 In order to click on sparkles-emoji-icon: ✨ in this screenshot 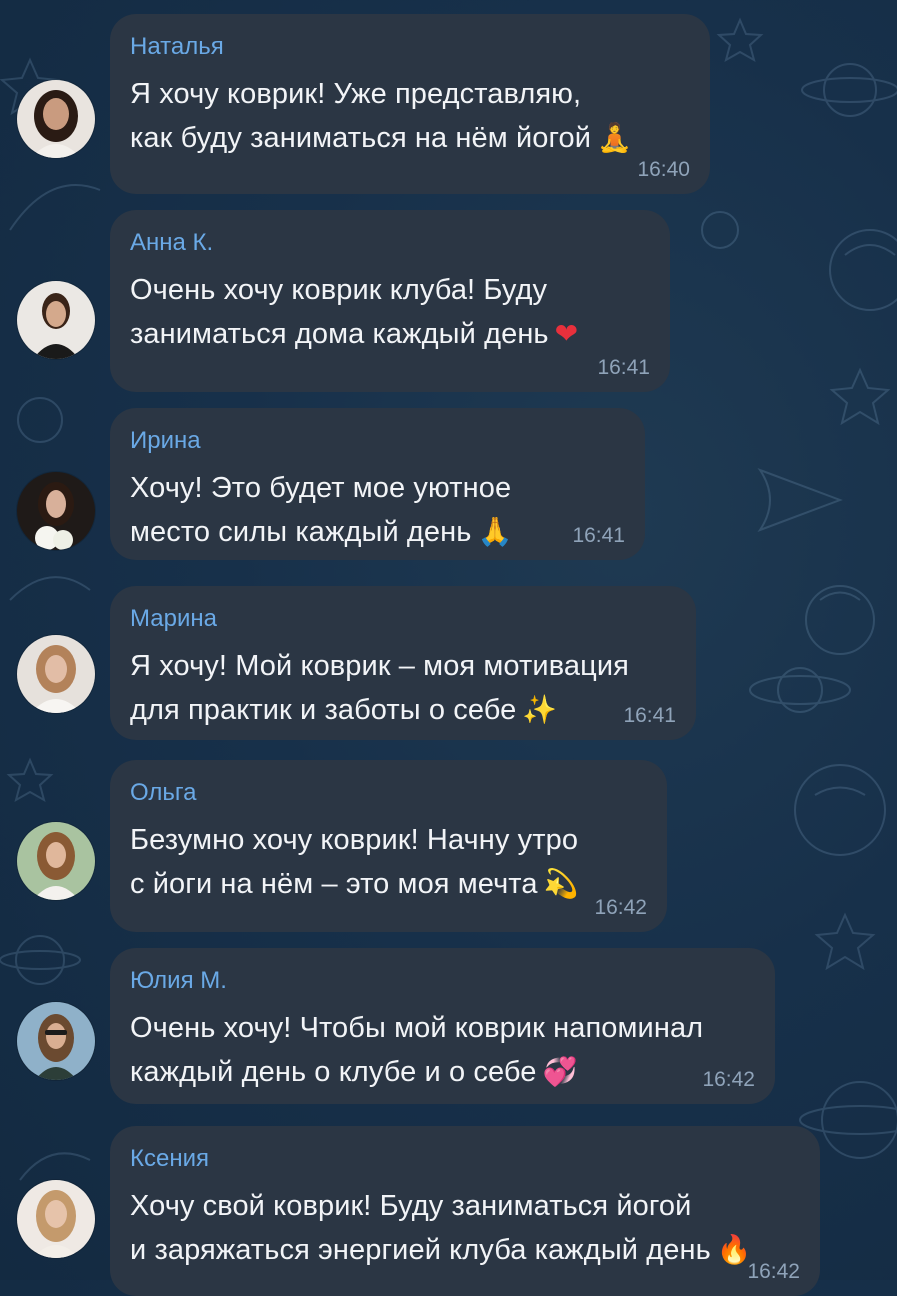, I will do `click(540, 709)`.